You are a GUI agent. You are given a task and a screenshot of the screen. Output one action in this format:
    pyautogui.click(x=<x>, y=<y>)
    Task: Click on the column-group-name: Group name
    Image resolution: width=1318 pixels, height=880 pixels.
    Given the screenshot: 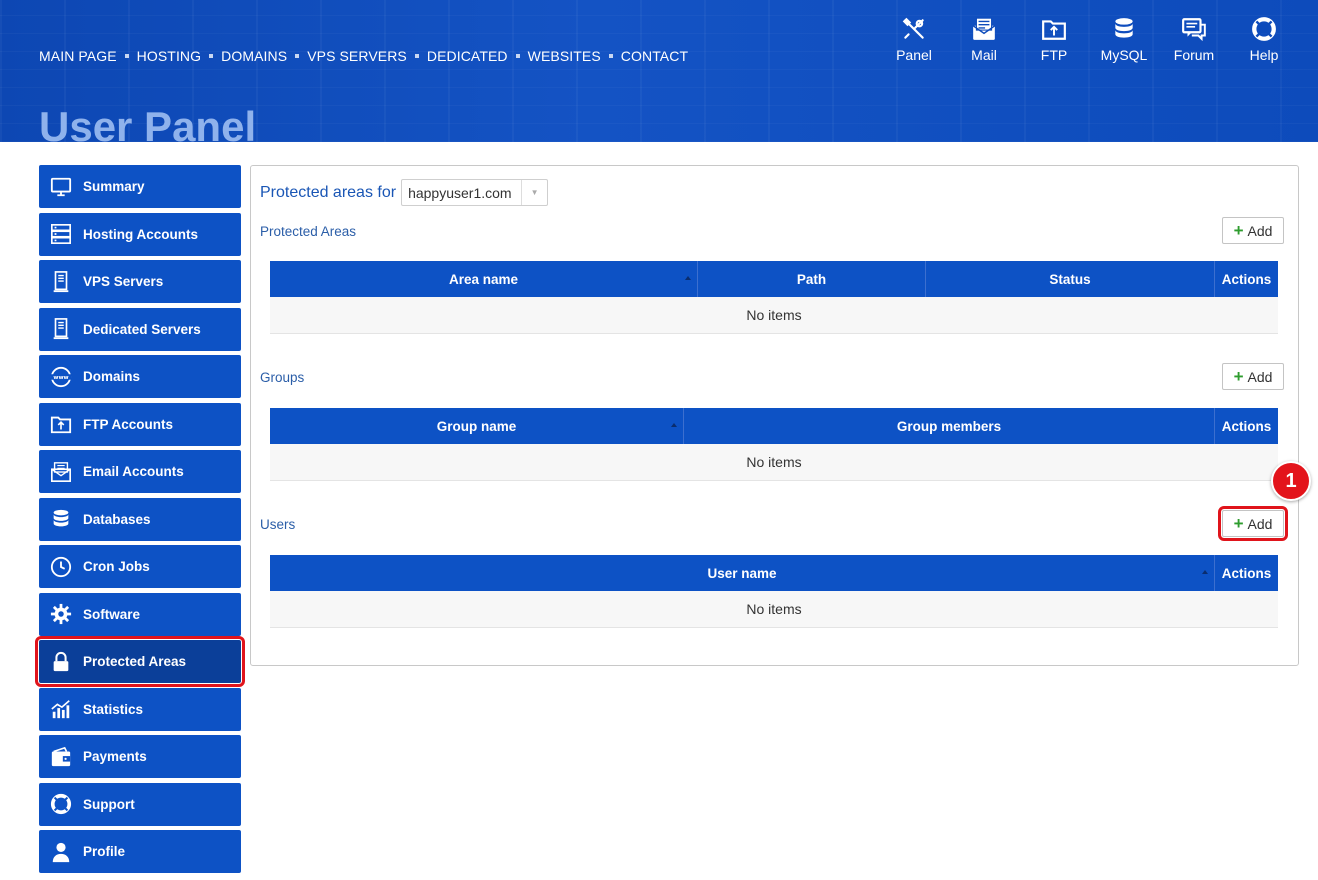 What is the action you would take?
    pyautogui.click(x=477, y=426)
    